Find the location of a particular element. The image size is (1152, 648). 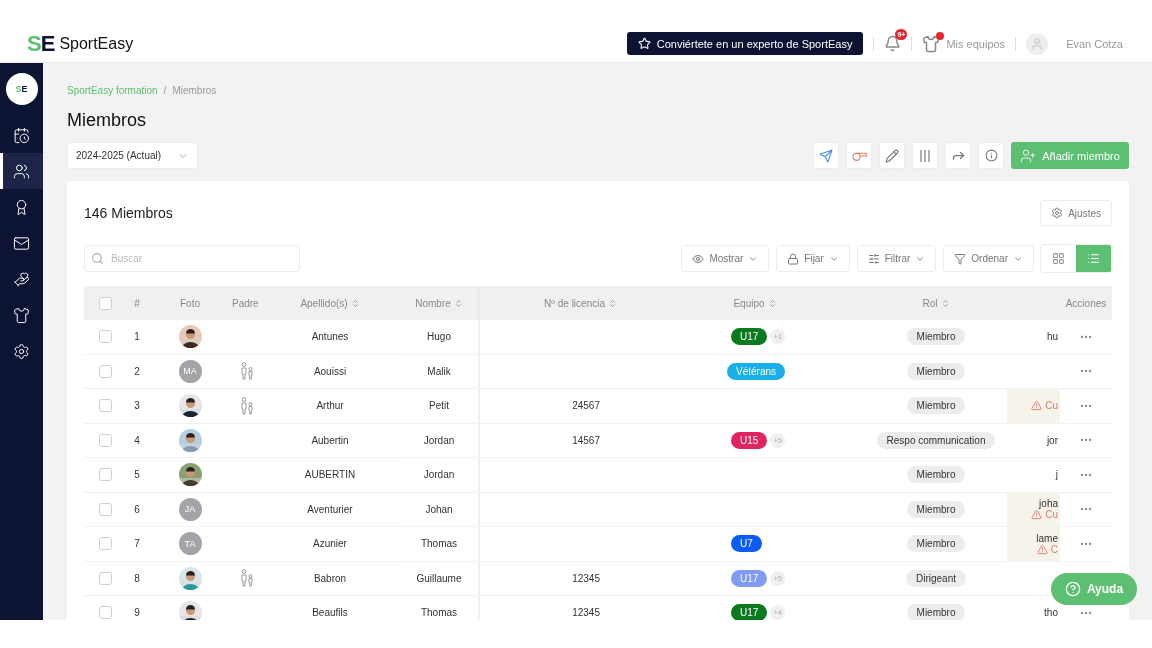

teams-link: Mis equipos is located at coordinates (976, 43).